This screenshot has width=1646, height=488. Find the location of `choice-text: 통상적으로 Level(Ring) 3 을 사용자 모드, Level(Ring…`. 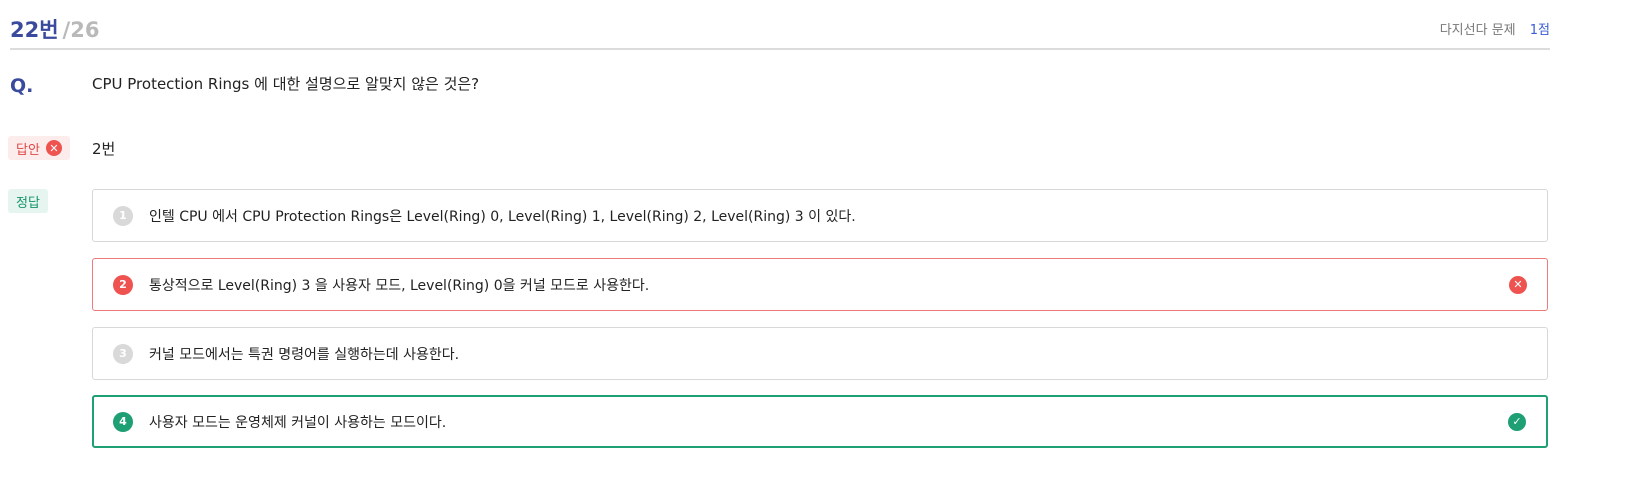

choice-text: 통상적으로 Level(Ring) 3 을 사용자 모드, Level(Ring… is located at coordinates (399, 285).